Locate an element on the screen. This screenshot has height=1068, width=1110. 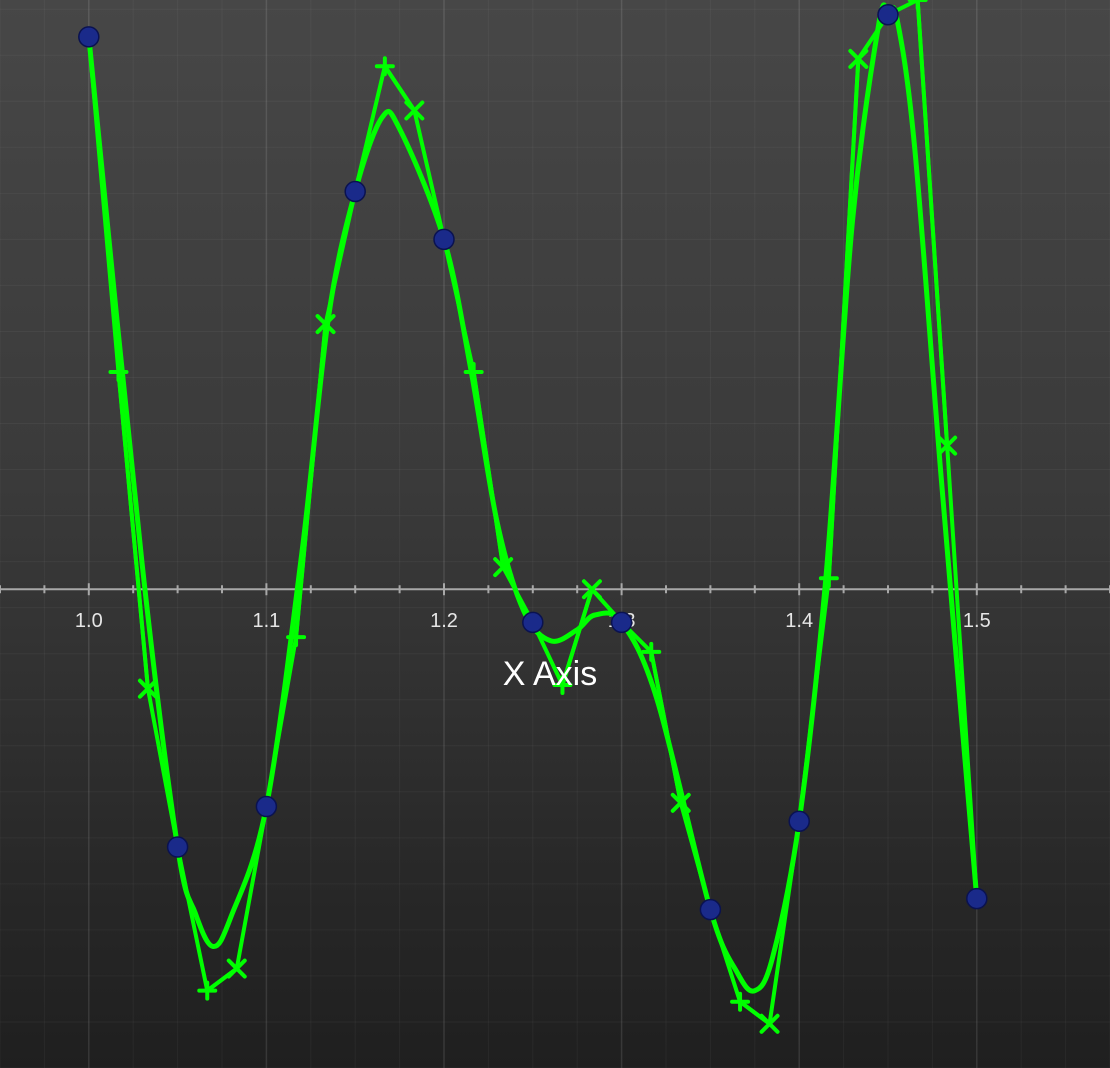
x-axis-title: X Axis is located at coordinates (550, 674).